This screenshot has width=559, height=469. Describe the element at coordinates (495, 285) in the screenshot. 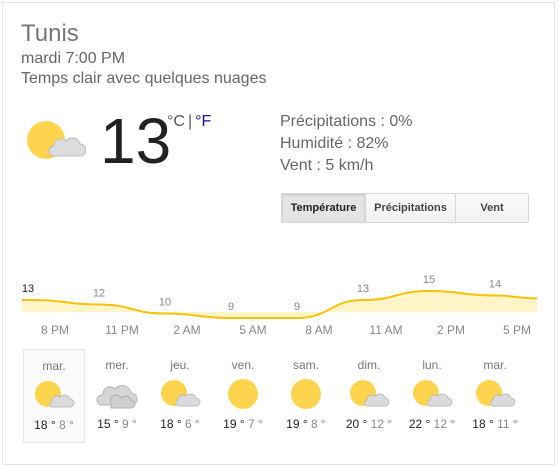

I see `chart-value-label: 14` at that location.